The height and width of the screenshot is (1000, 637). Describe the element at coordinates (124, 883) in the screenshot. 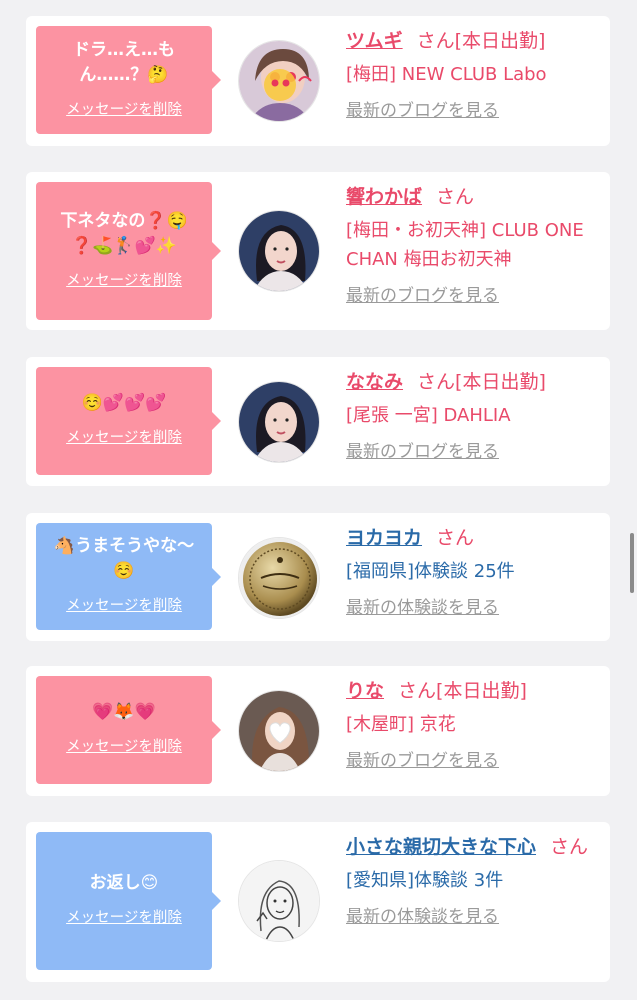

I see `message-text: お返し😊` at that location.